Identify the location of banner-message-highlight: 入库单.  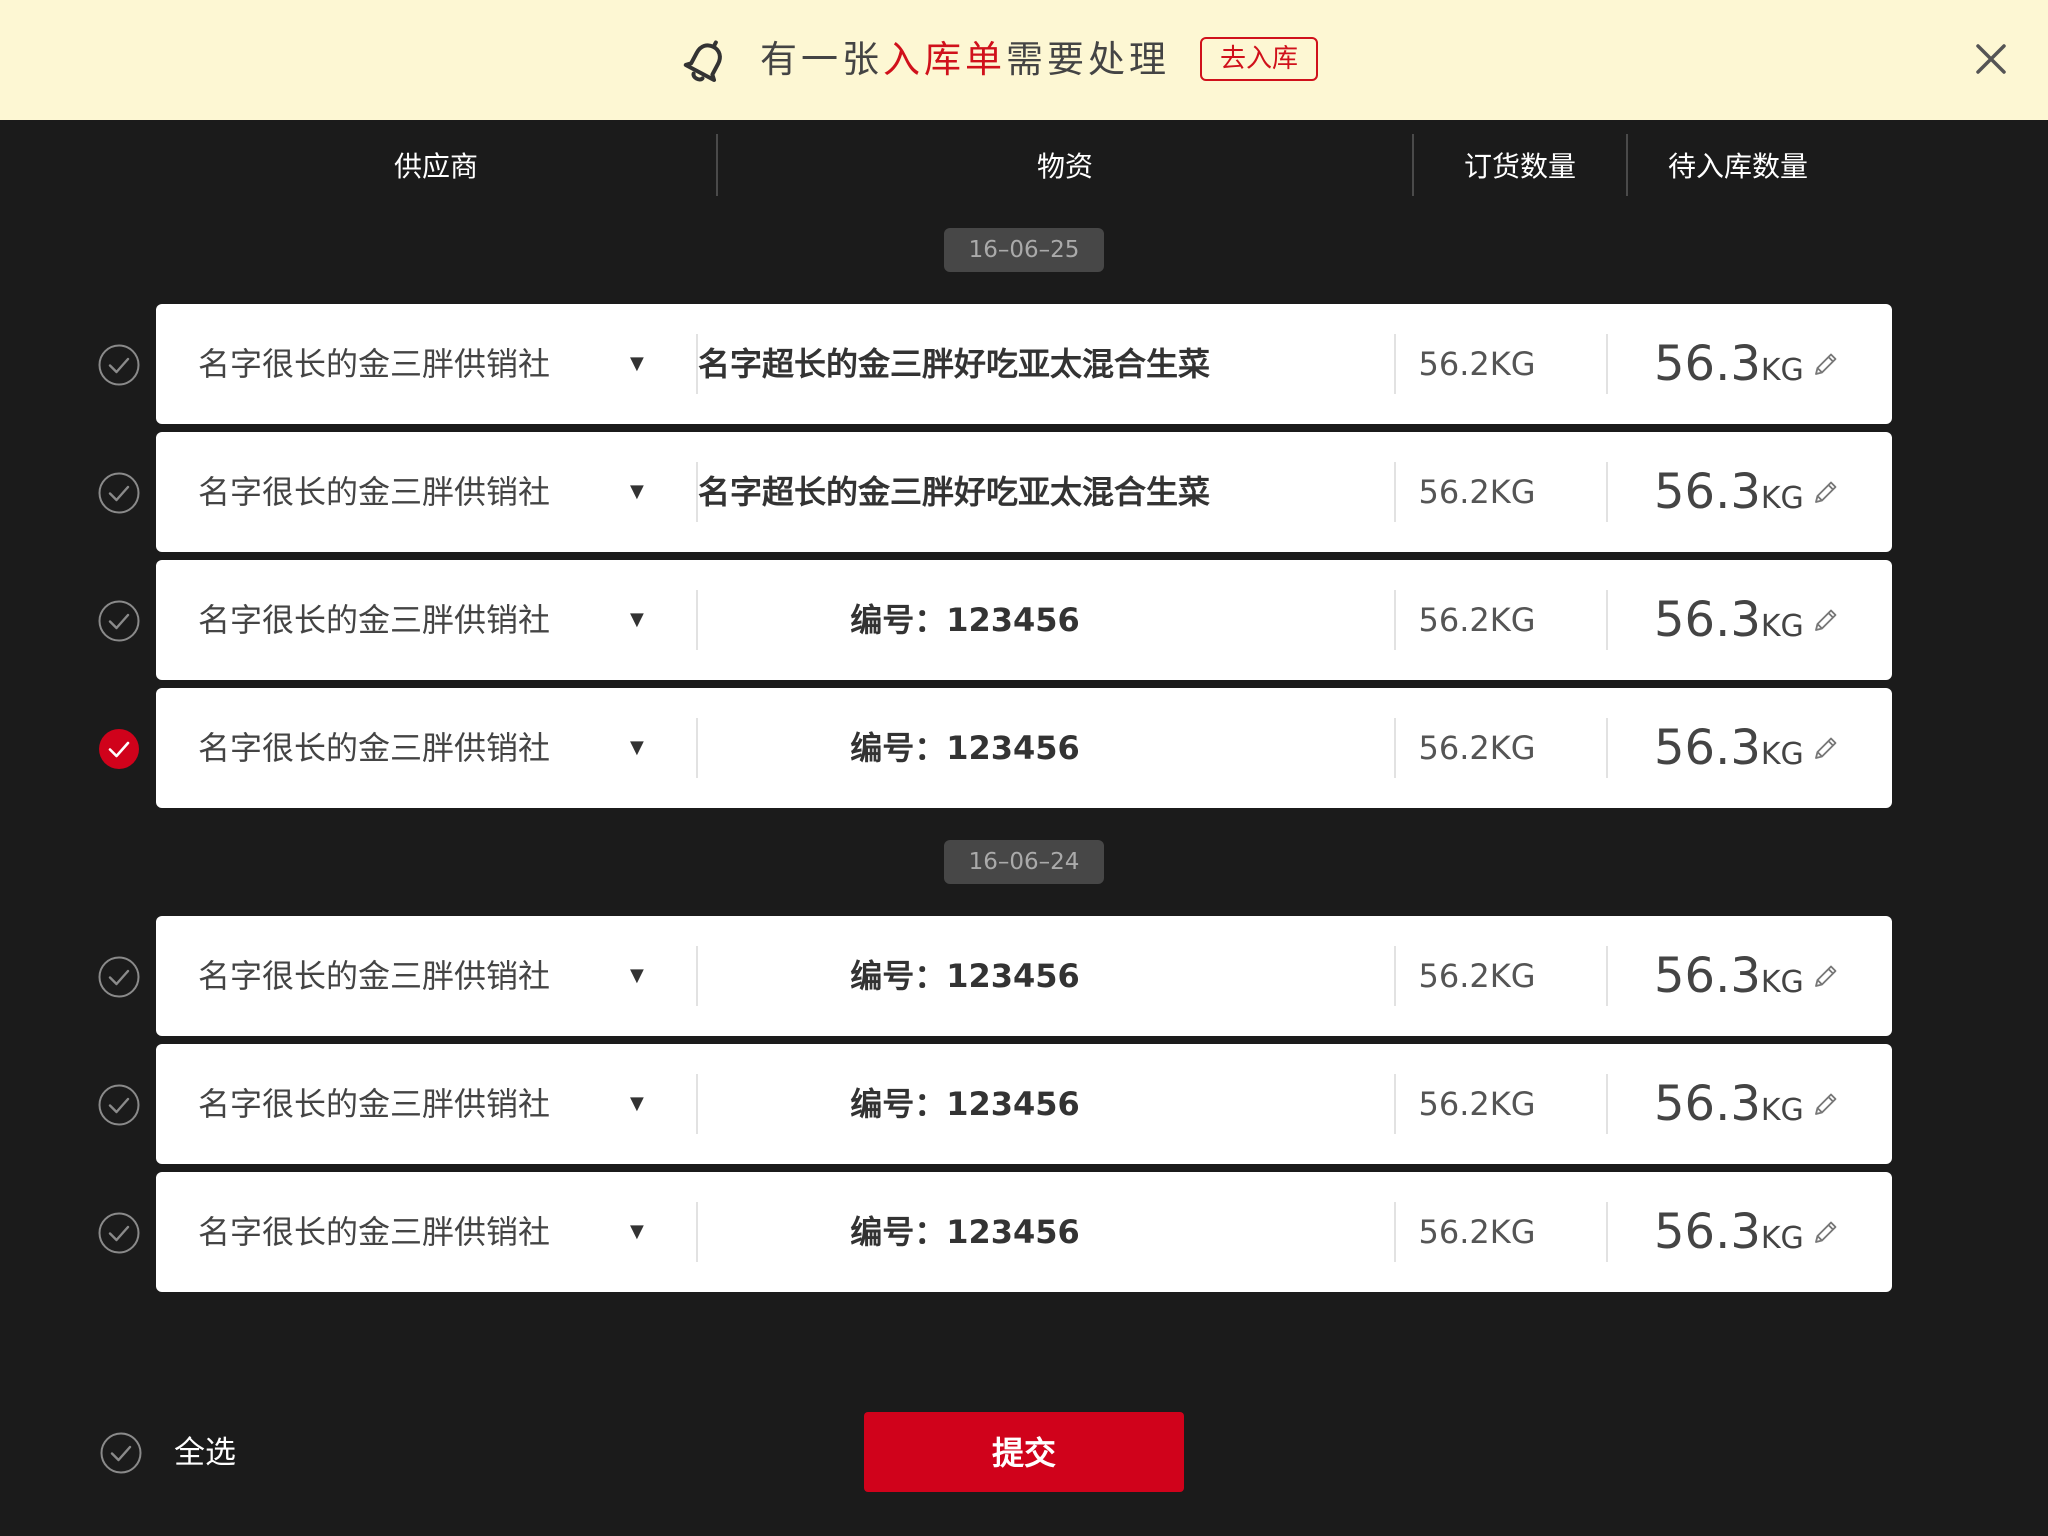
(944, 59).